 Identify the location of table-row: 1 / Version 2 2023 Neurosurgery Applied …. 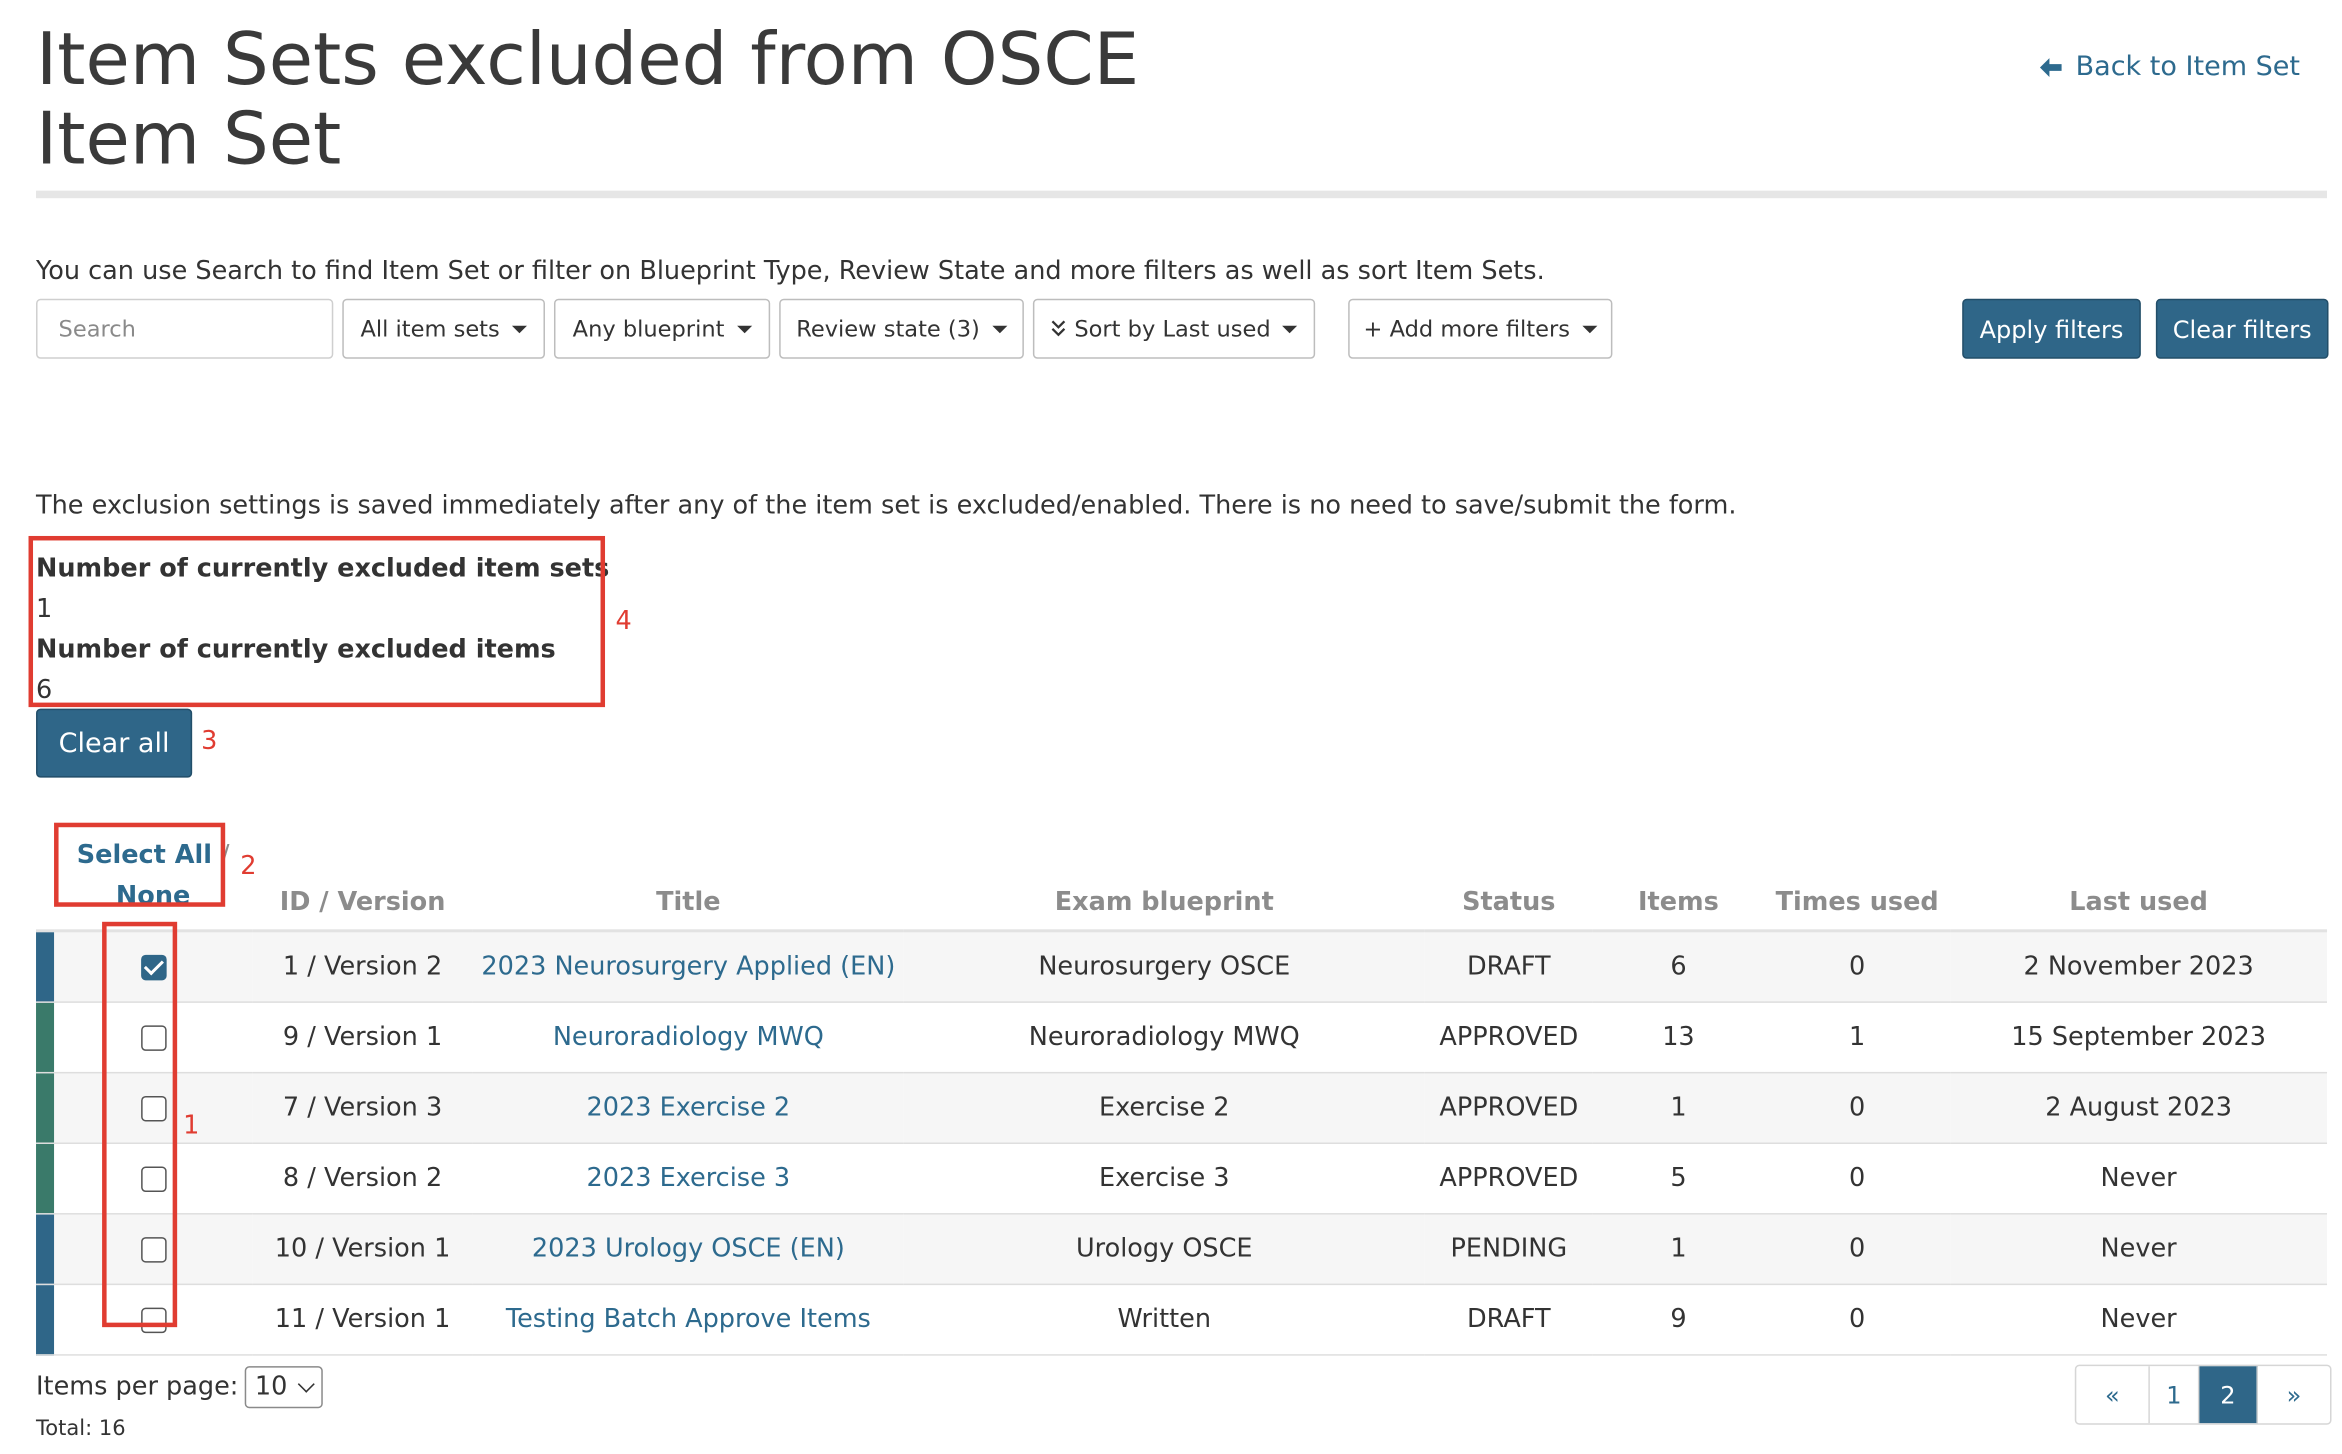
(1182, 966).